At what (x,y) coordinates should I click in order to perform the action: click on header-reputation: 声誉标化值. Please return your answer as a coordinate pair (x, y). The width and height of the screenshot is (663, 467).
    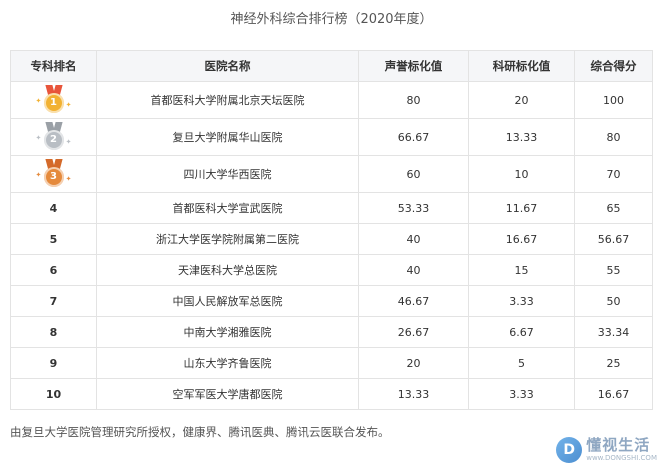
    Looking at the image, I should click on (413, 66).